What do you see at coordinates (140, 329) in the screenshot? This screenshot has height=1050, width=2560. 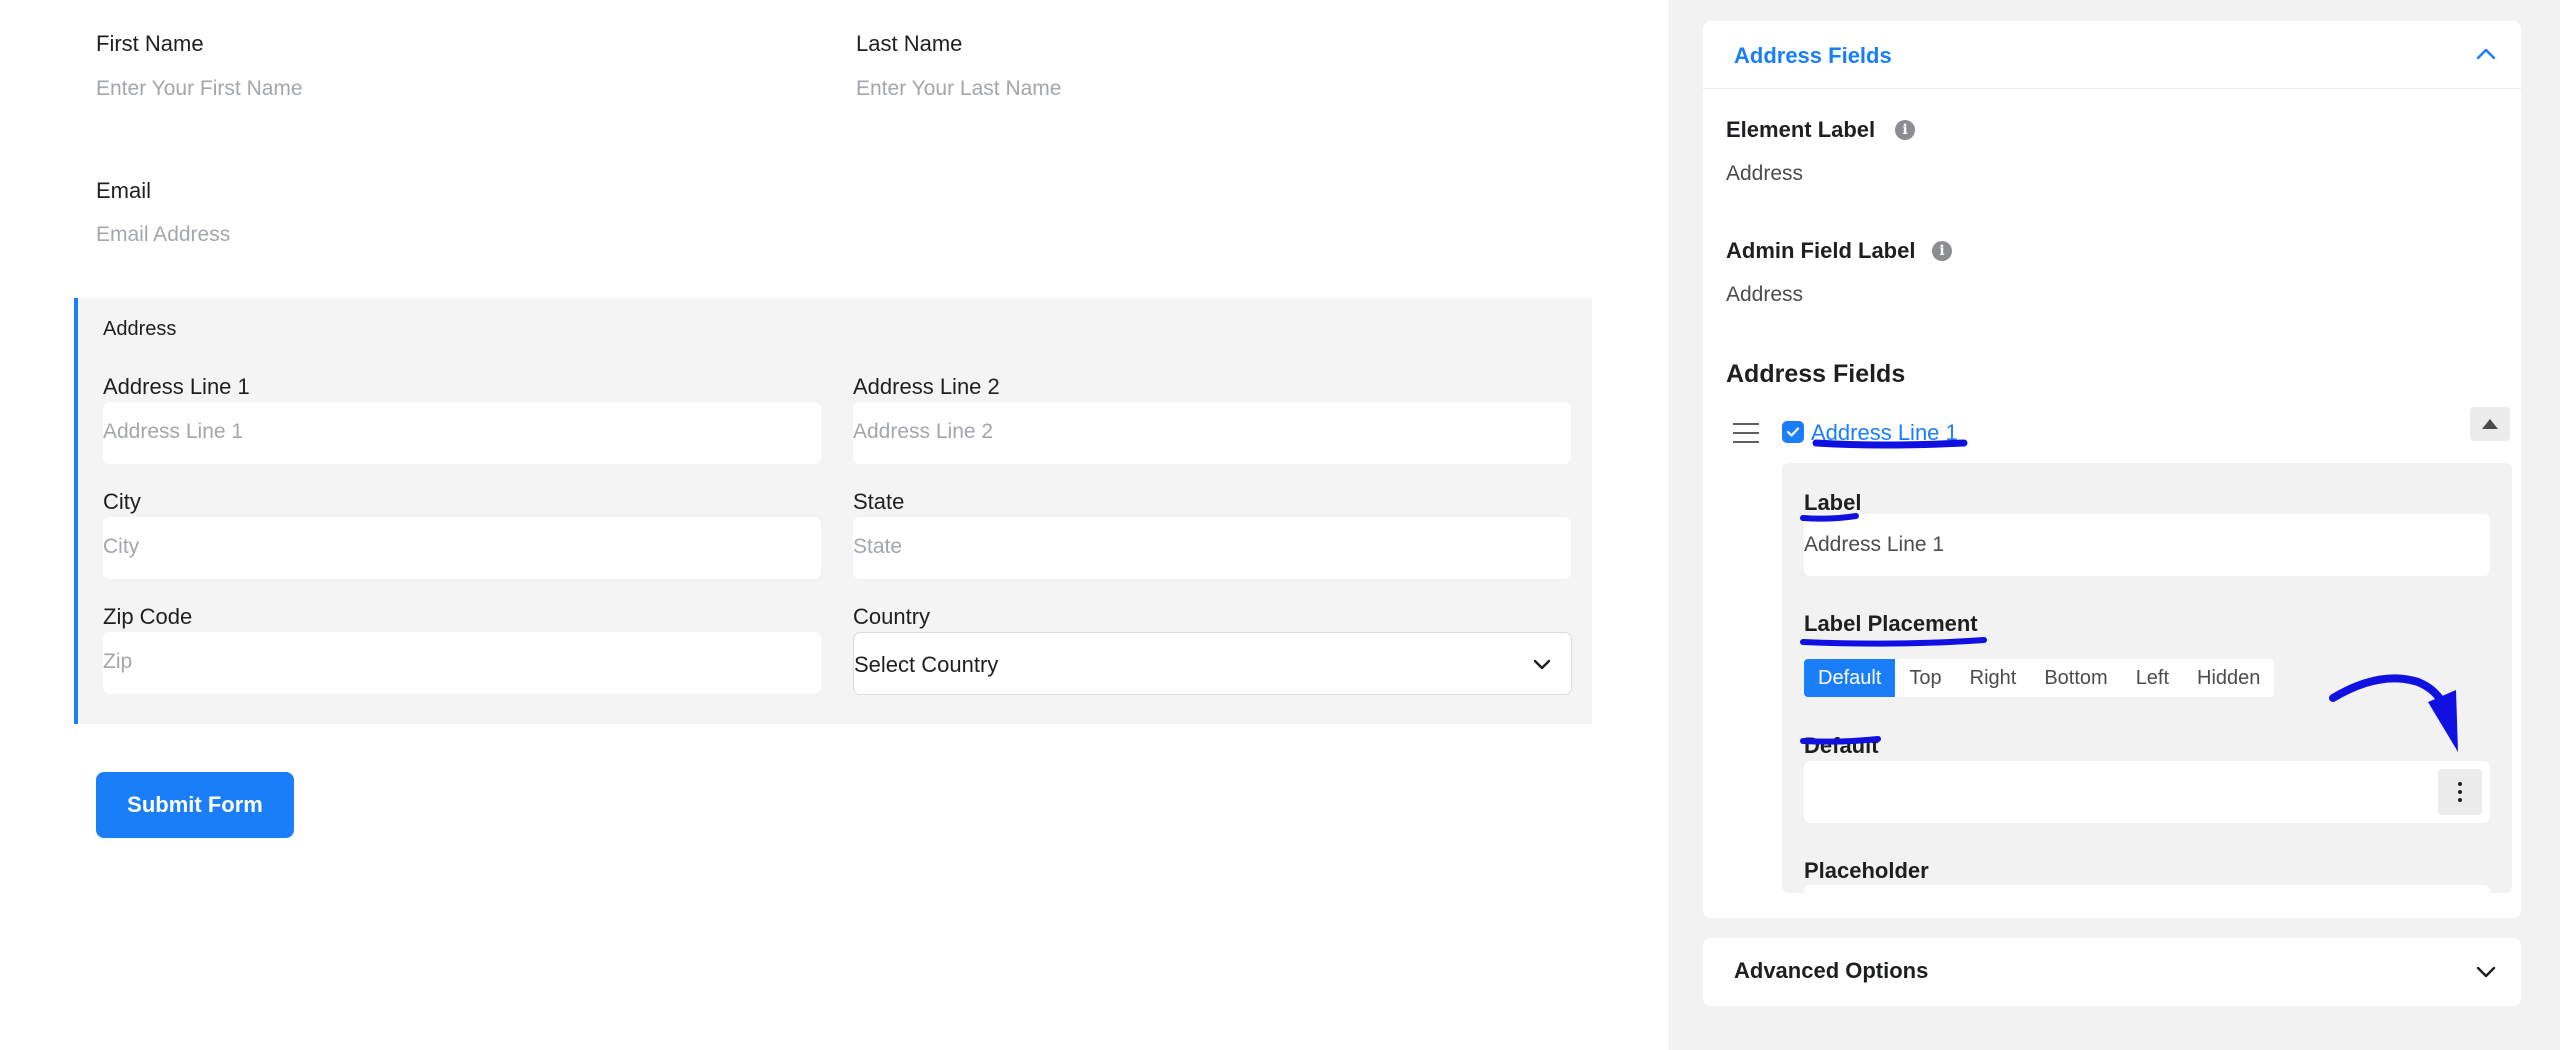 I see `address-group-title: Address` at bounding box center [140, 329].